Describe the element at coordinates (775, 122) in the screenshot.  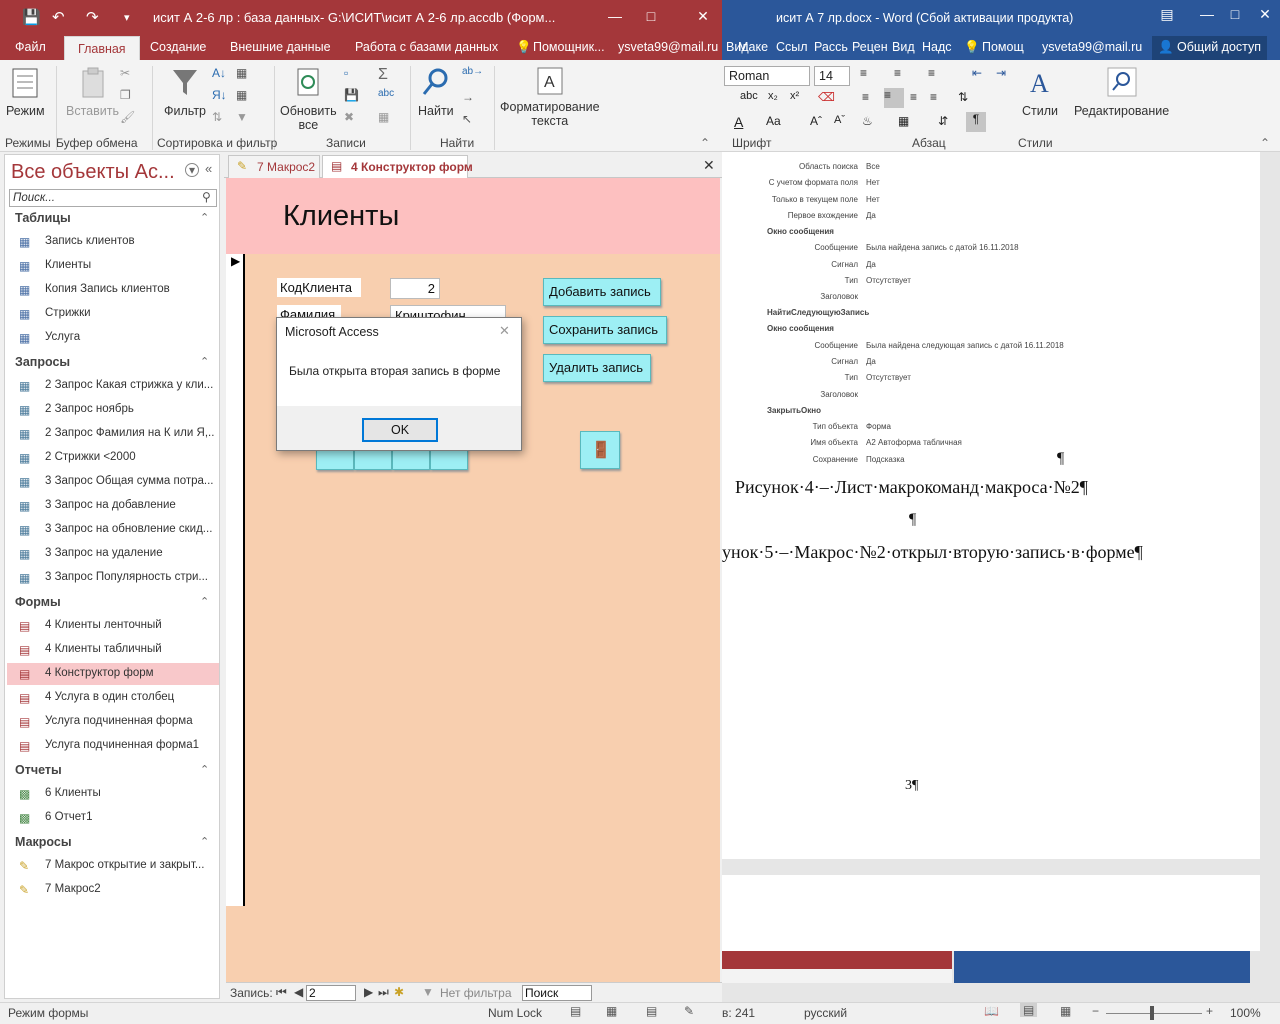
I see `change-case-icon: Aa` at that location.